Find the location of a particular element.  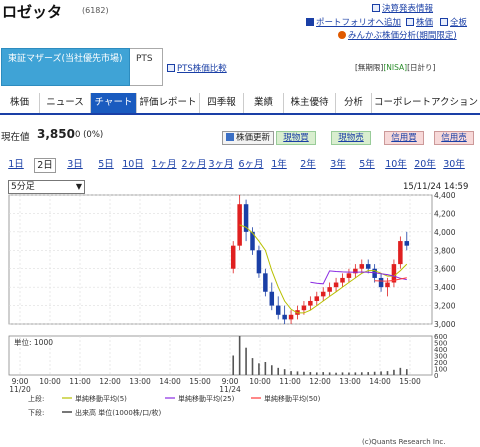

nav-news: ニュース is located at coordinates (65, 103).